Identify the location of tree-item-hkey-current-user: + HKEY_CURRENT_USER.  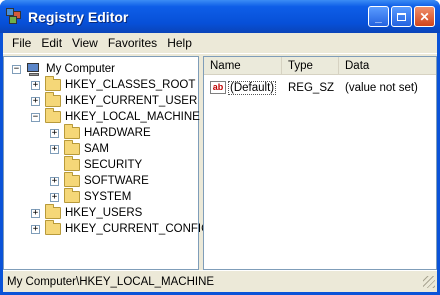
(114, 100).